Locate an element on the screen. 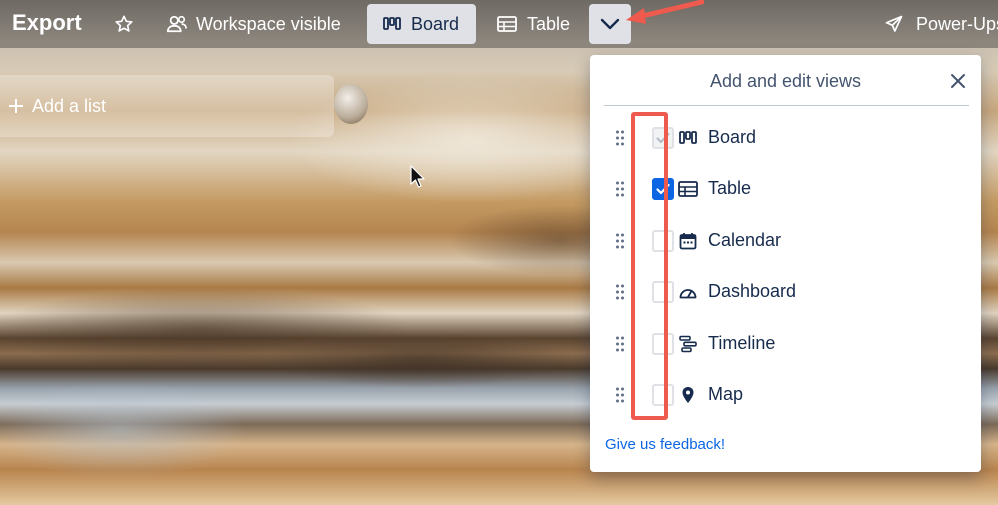 The image size is (998, 505). workspace-visibility-button: Workspace visible is located at coordinates (253, 24).